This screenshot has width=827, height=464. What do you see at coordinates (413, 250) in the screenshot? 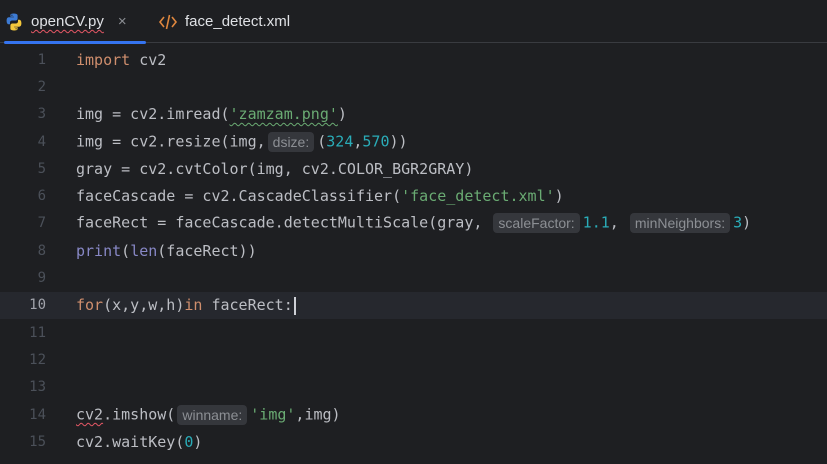
I see `code-line: 8 print(len(faceRect))` at bounding box center [413, 250].